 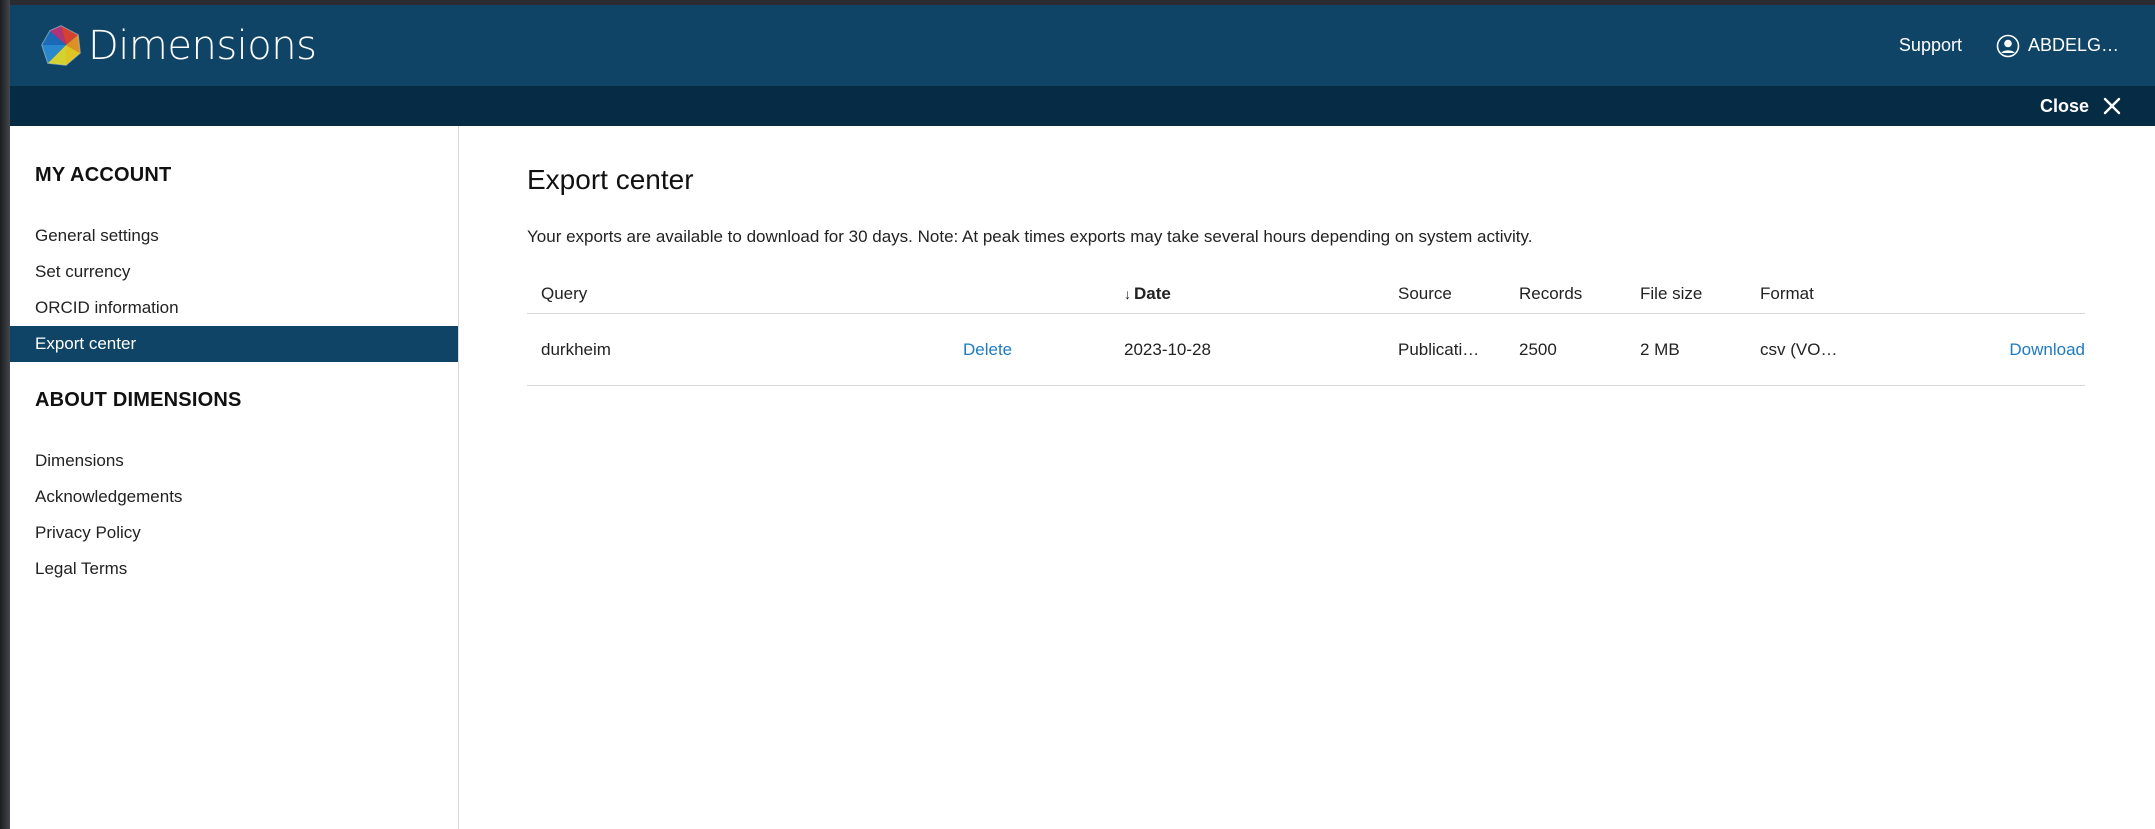 I want to click on column-header-records: Records, so click(x=1550, y=293).